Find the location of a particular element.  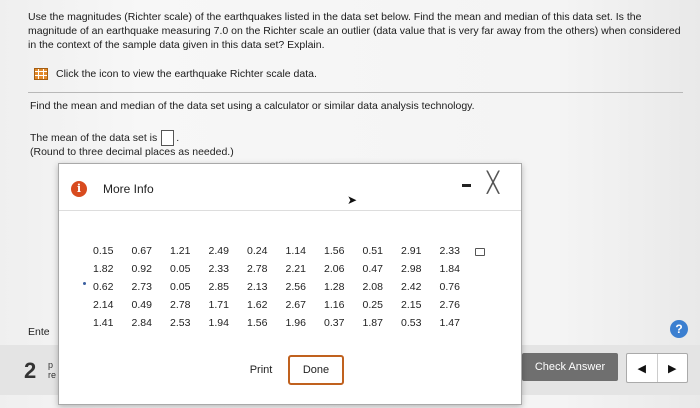

table-cell: 2.67 is located at coordinates (295, 305).